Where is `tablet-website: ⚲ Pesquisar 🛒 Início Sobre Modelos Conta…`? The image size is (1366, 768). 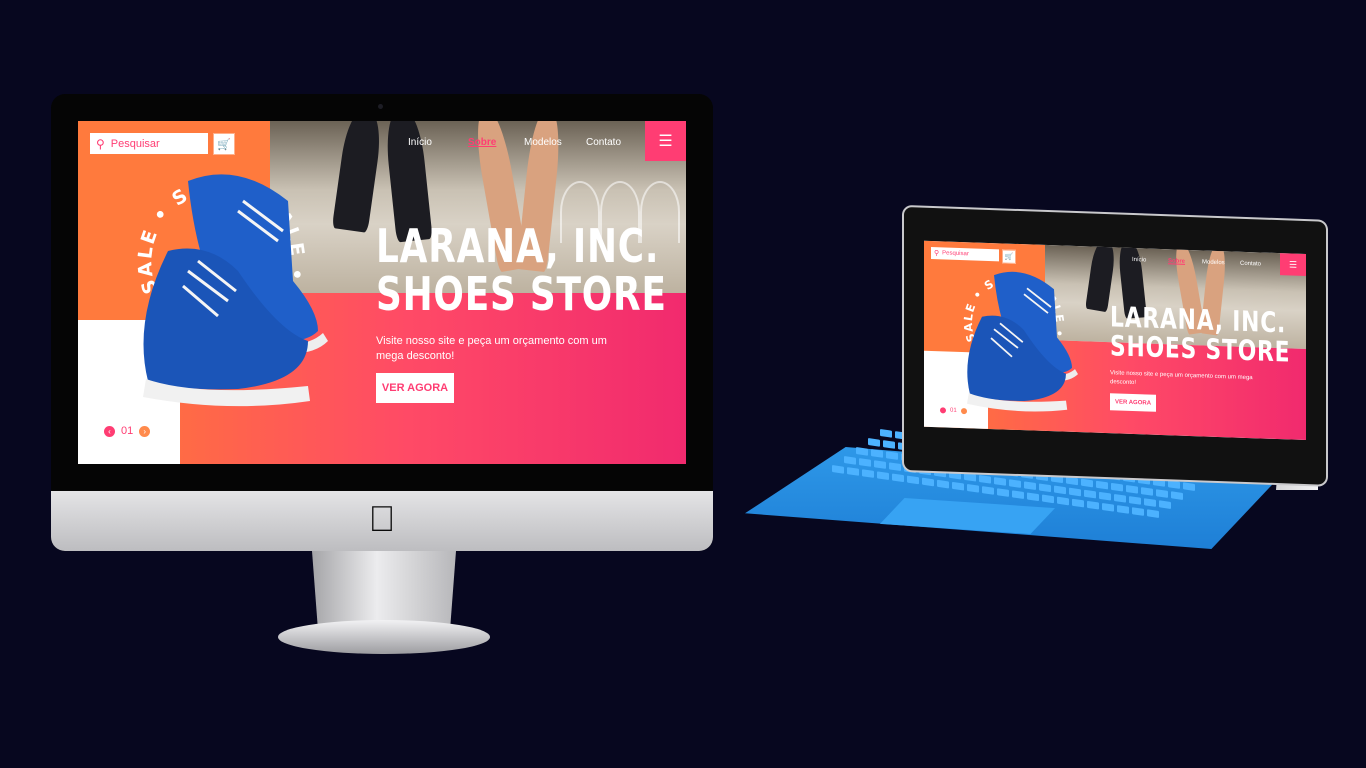 tablet-website: ⚲ Pesquisar 🛒 Início Sobre Modelos Conta… is located at coordinates (1115, 340).